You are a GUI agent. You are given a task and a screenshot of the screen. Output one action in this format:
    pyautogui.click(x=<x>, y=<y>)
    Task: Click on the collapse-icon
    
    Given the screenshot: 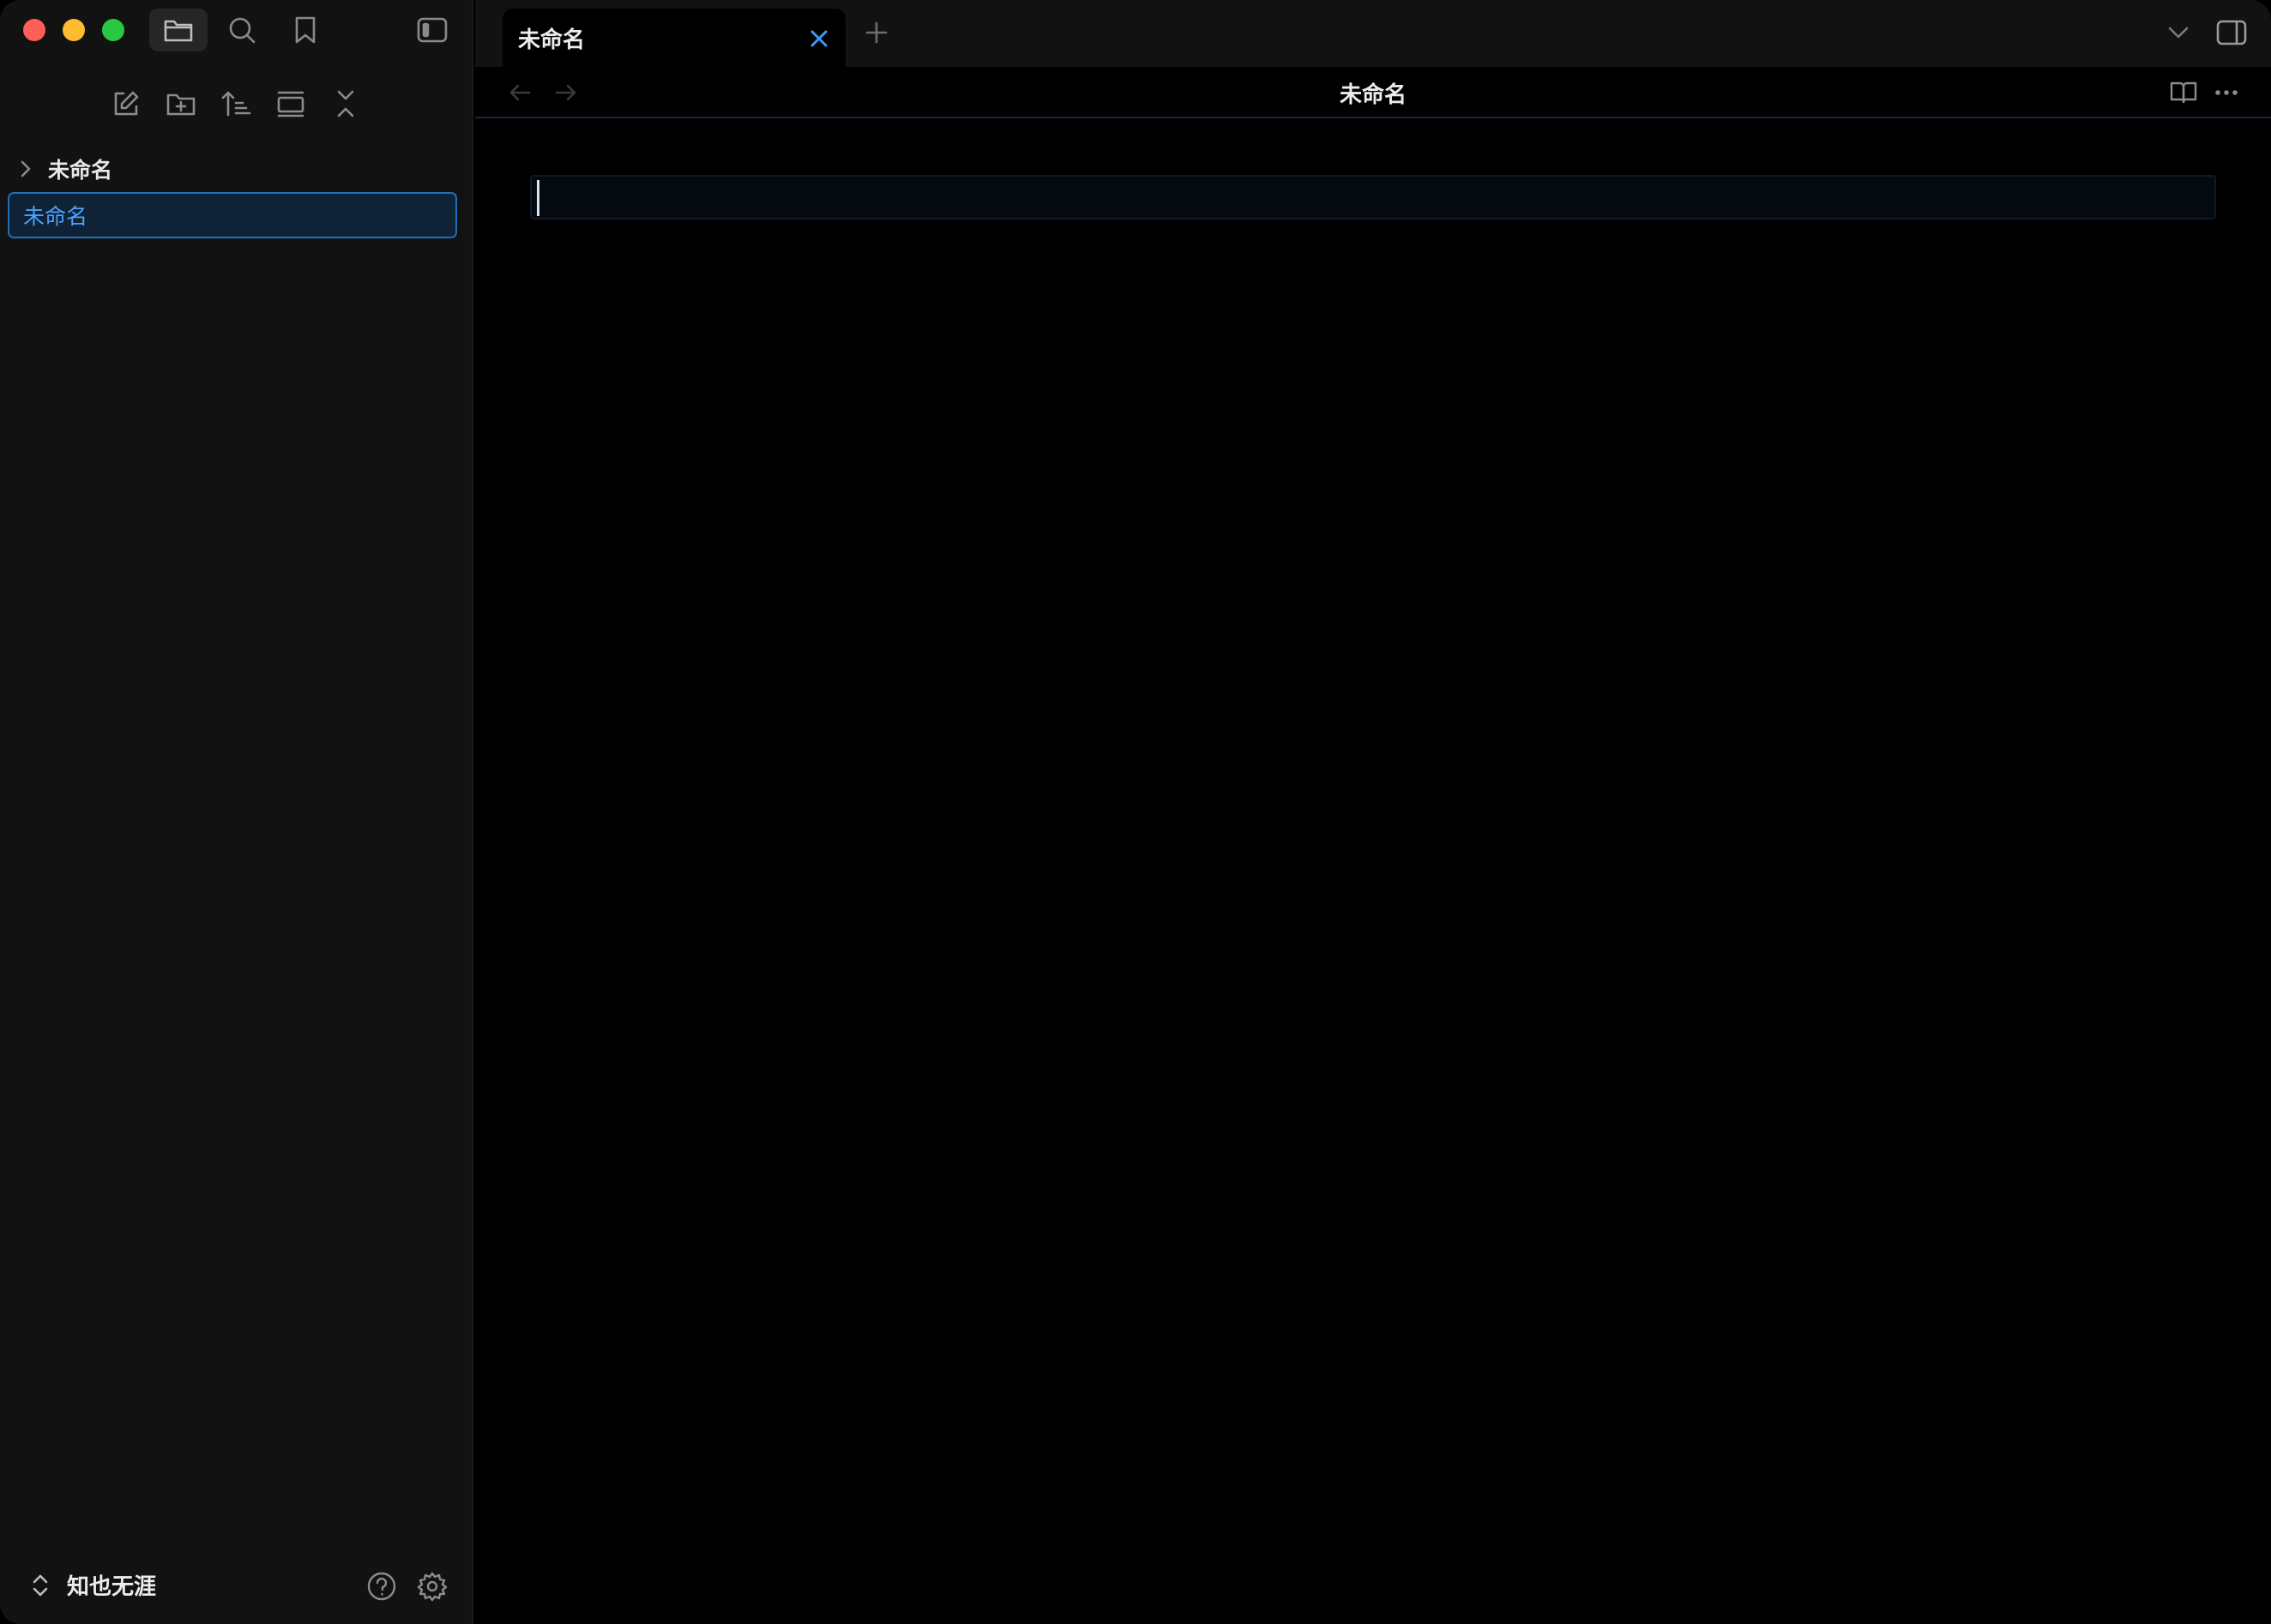 What is the action you would take?
    pyautogui.click(x=290, y=104)
    